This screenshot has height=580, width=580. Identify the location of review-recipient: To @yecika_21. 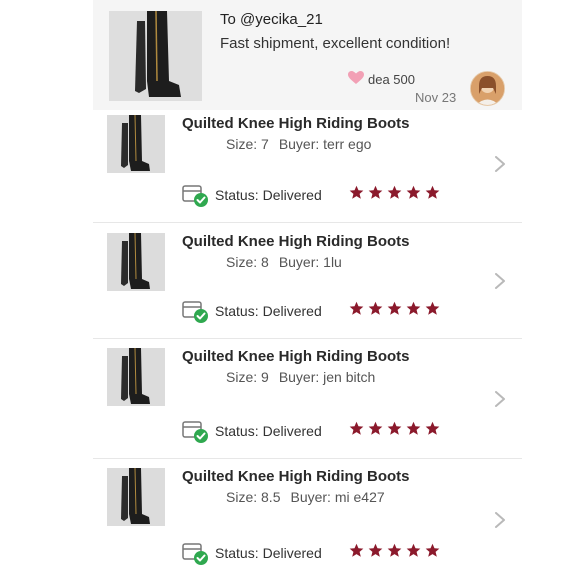
(271, 19).